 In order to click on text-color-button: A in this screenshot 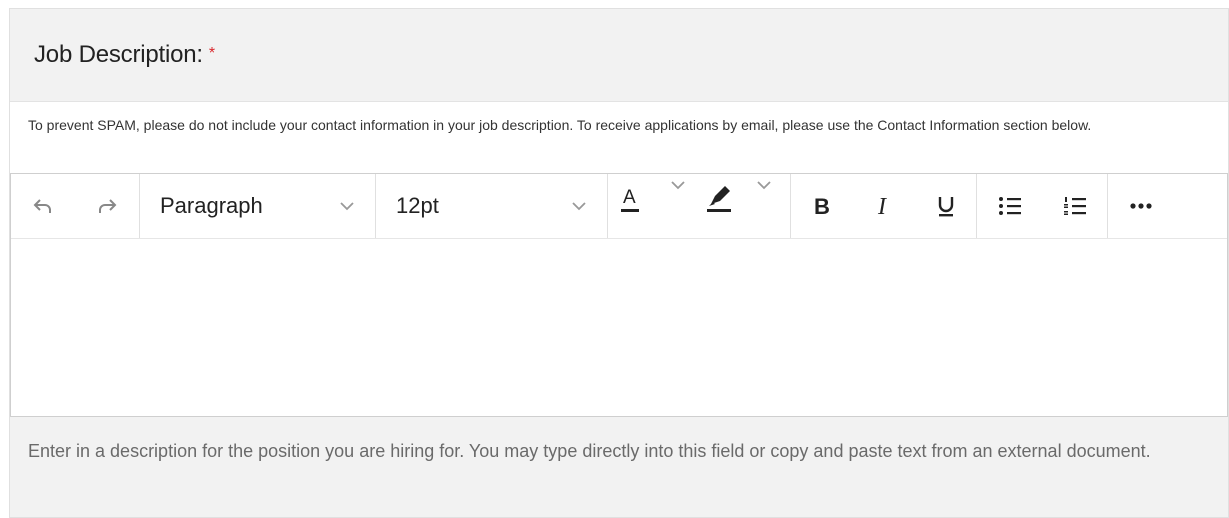, I will do `click(657, 206)`.